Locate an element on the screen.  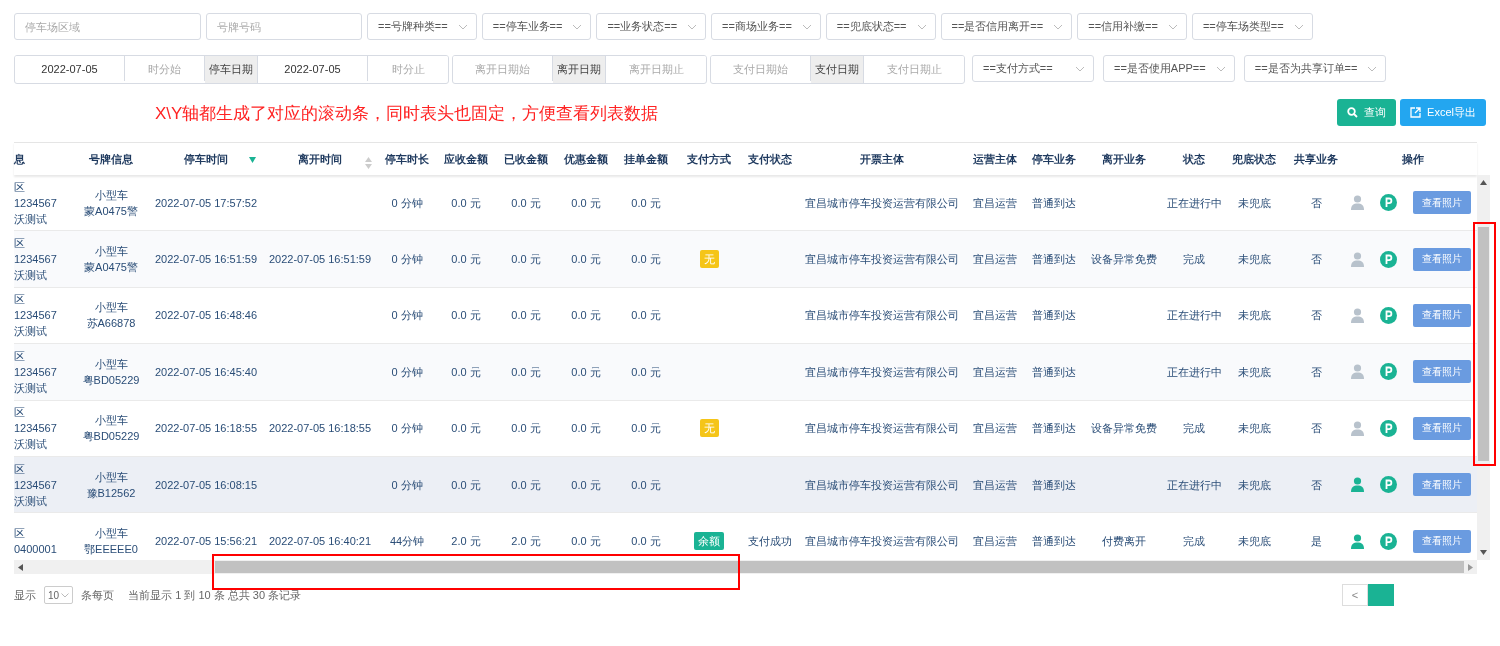
horizontal-scrollbar is located at coordinates (745, 567).